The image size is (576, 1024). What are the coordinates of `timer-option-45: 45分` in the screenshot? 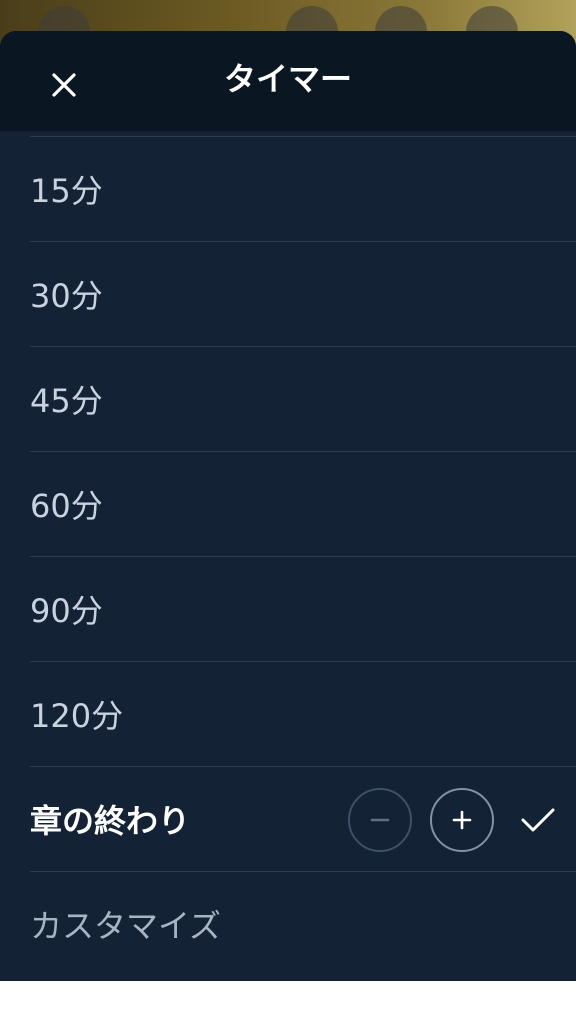 It's located at (303, 398).